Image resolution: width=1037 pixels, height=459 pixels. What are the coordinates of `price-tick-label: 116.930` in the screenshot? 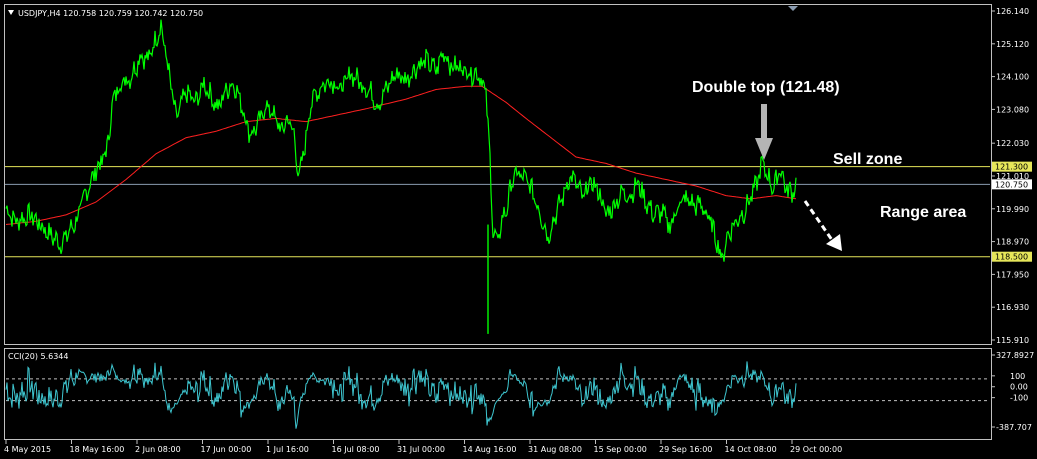 It's located at (1012, 307).